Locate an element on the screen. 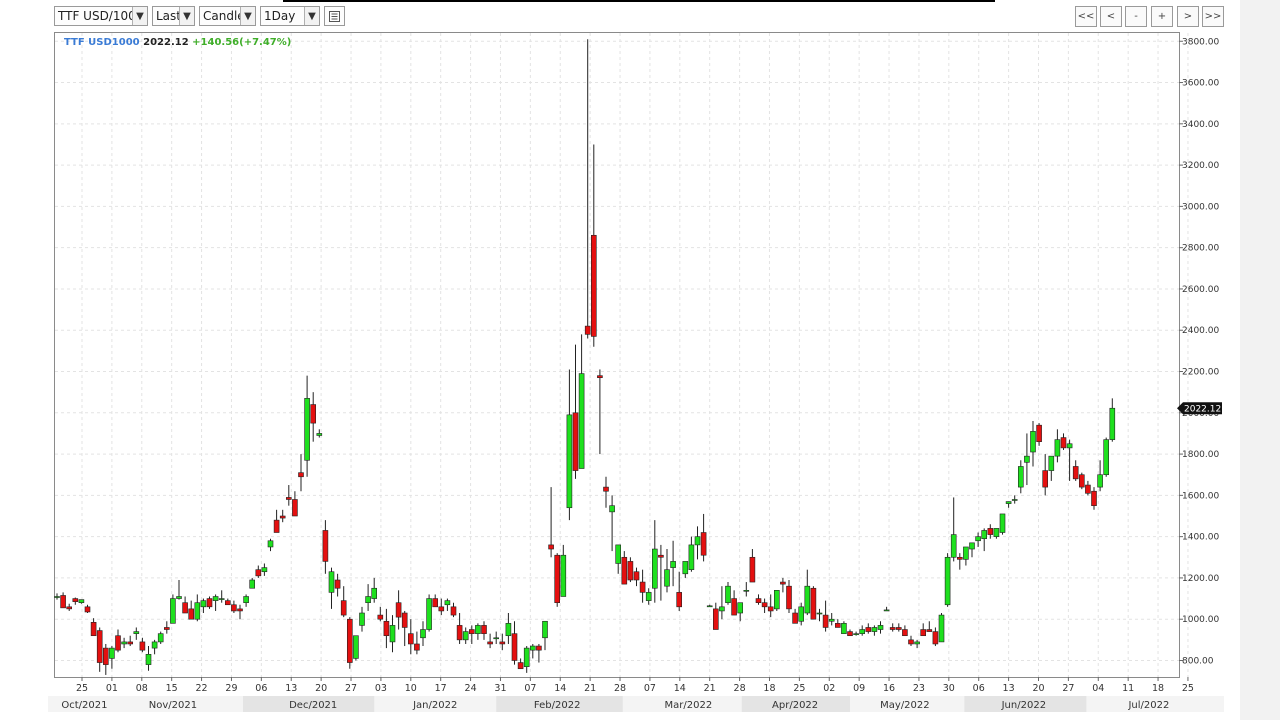  x-tick-label: 07 is located at coordinates (530, 688).